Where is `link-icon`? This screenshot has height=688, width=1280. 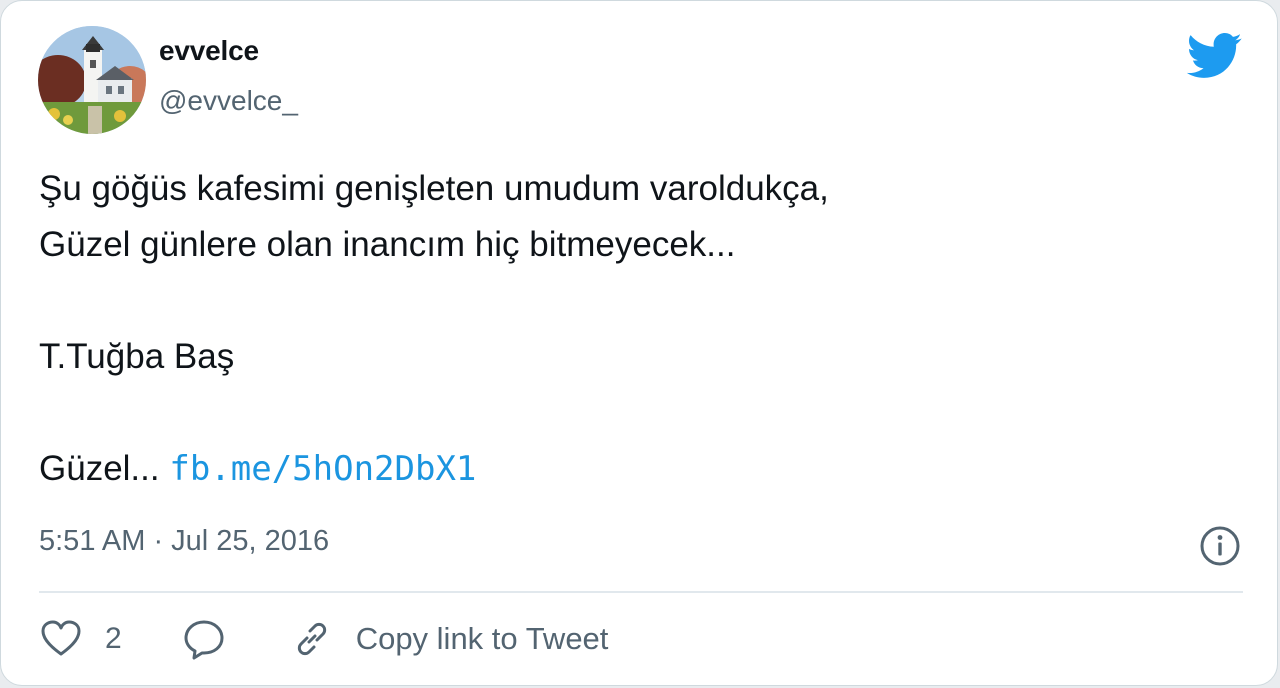
link-icon is located at coordinates (311, 639).